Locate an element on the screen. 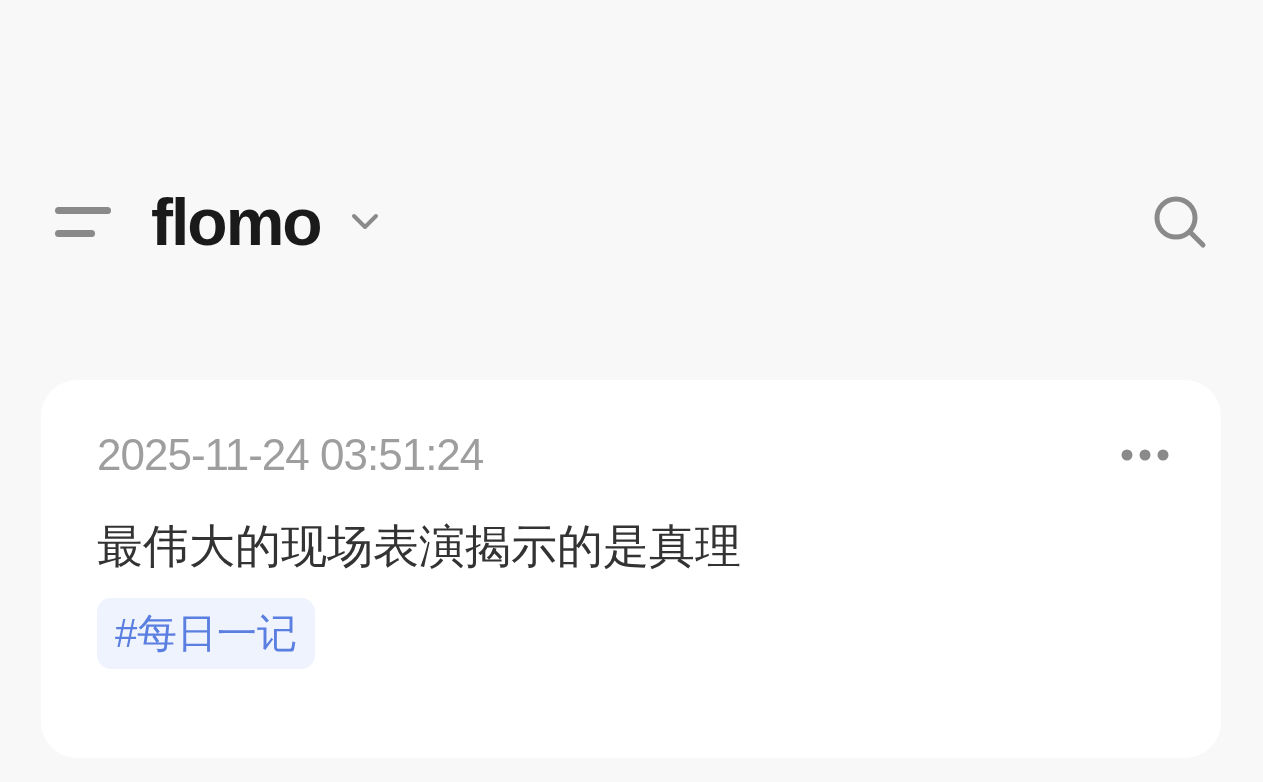 This screenshot has width=1263, height=782. menu-icon is located at coordinates (83, 222).